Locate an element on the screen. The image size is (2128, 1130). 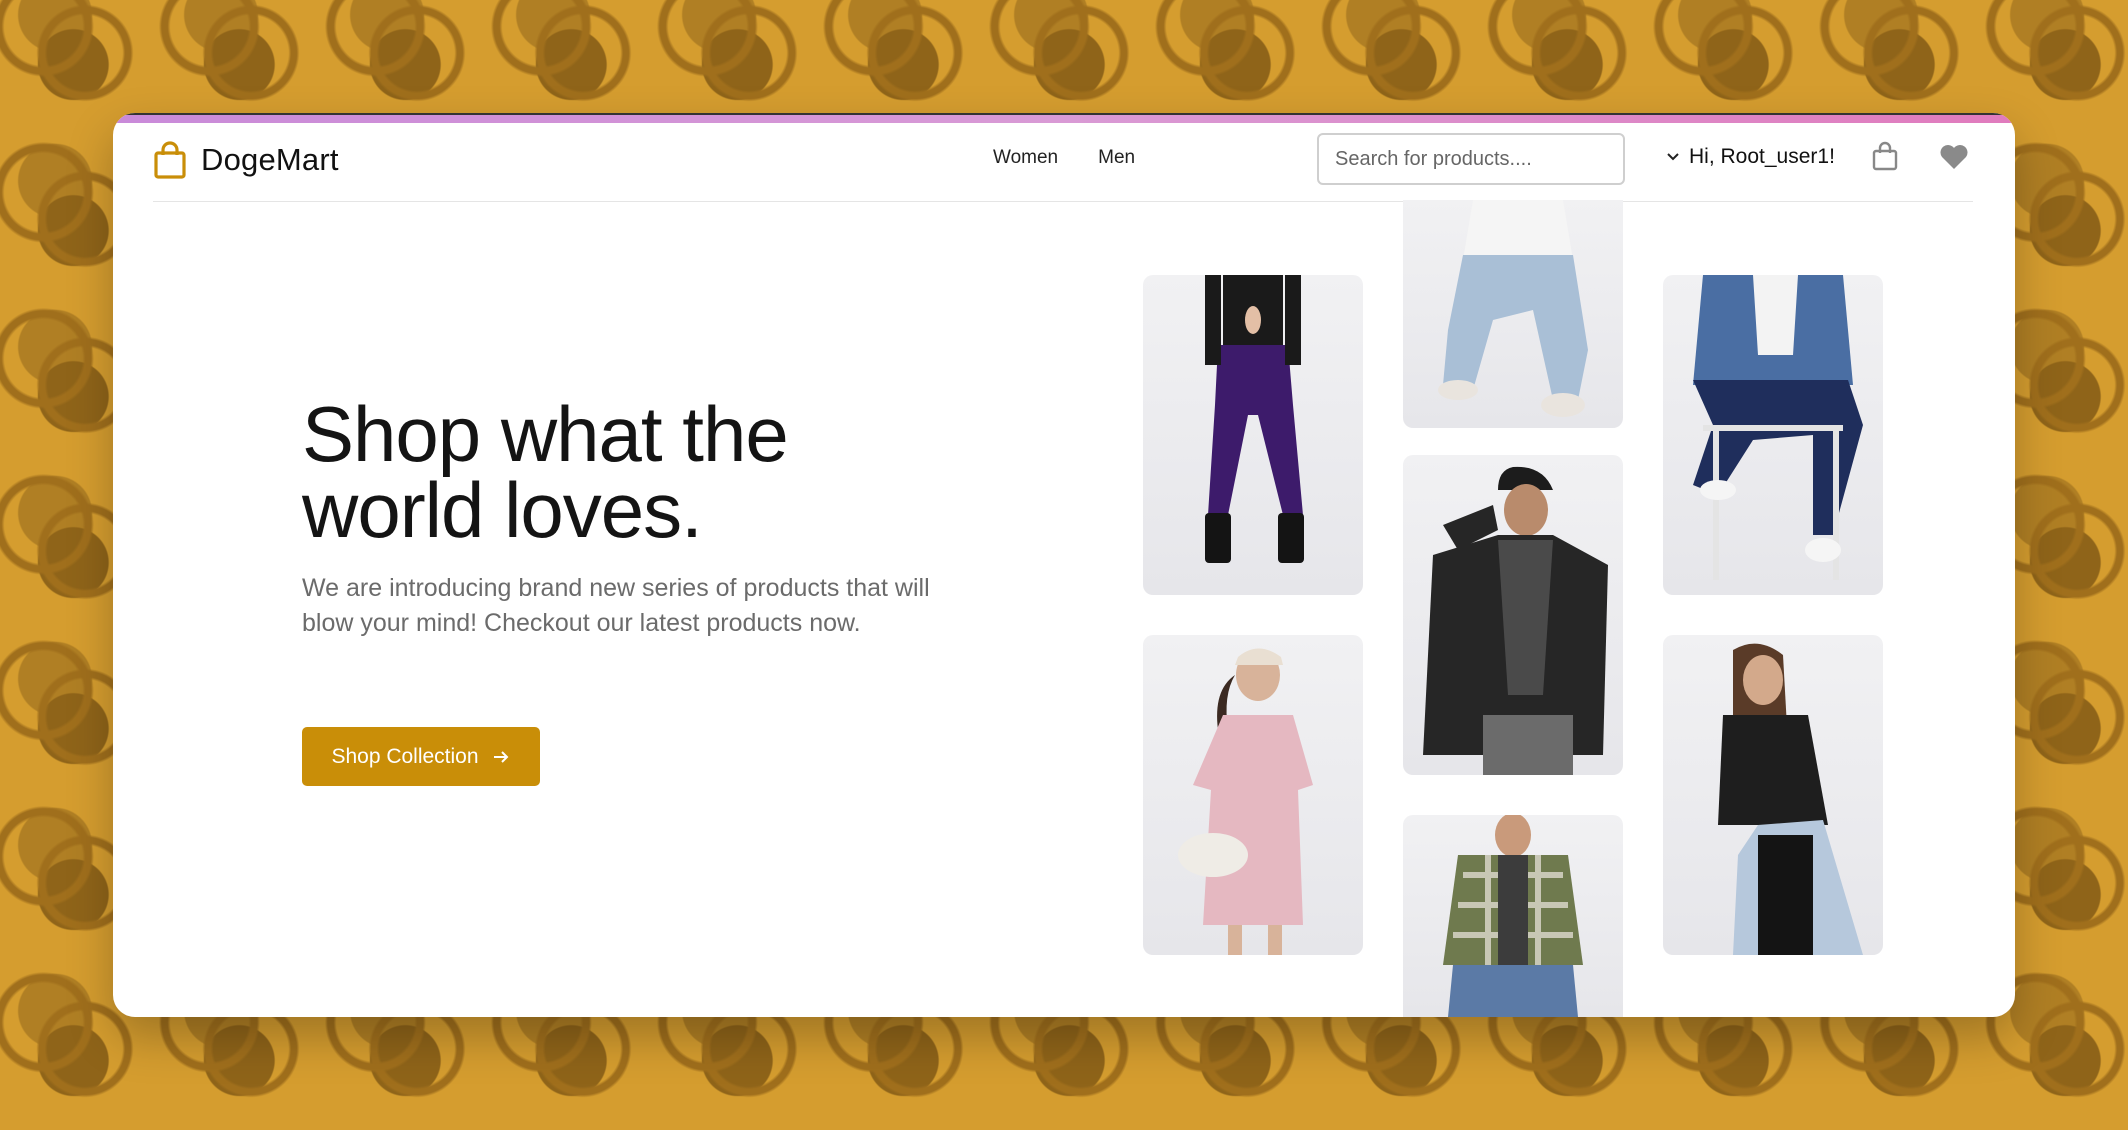
product-image-pink-dress is located at coordinates (1253, 795).